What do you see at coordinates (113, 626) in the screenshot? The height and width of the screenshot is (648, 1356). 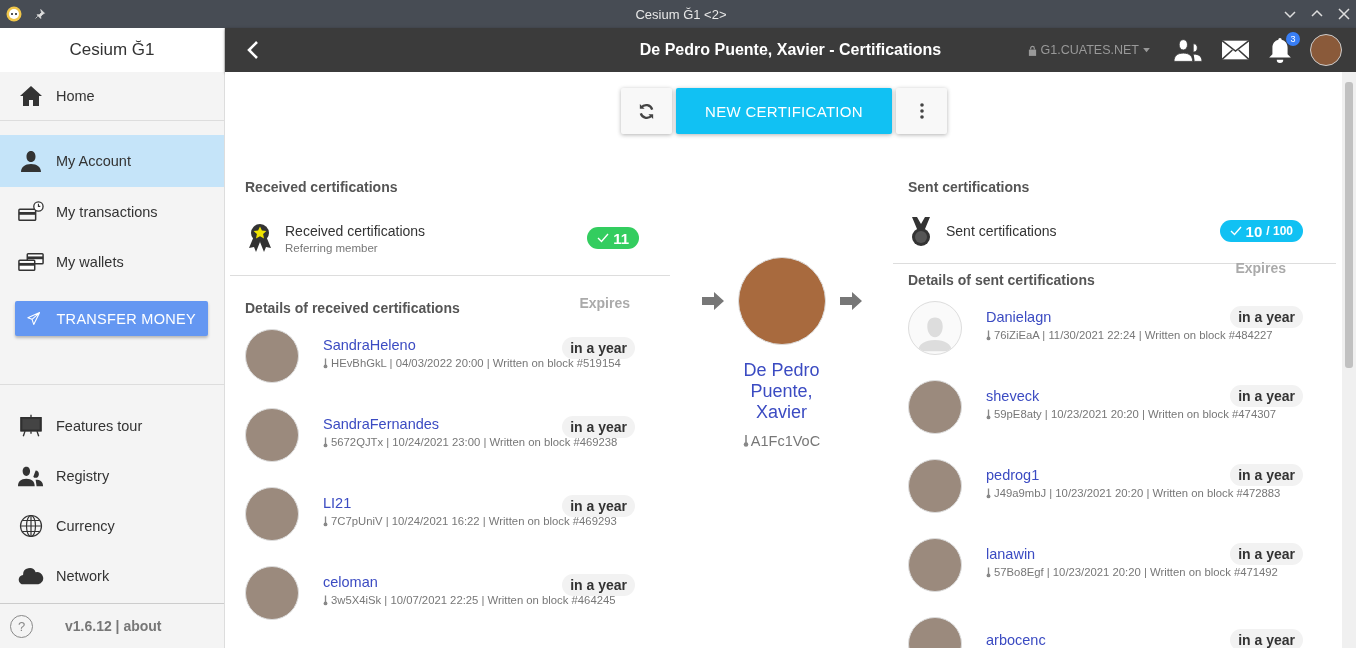 I see `version-link: v1.6.12 | about` at bounding box center [113, 626].